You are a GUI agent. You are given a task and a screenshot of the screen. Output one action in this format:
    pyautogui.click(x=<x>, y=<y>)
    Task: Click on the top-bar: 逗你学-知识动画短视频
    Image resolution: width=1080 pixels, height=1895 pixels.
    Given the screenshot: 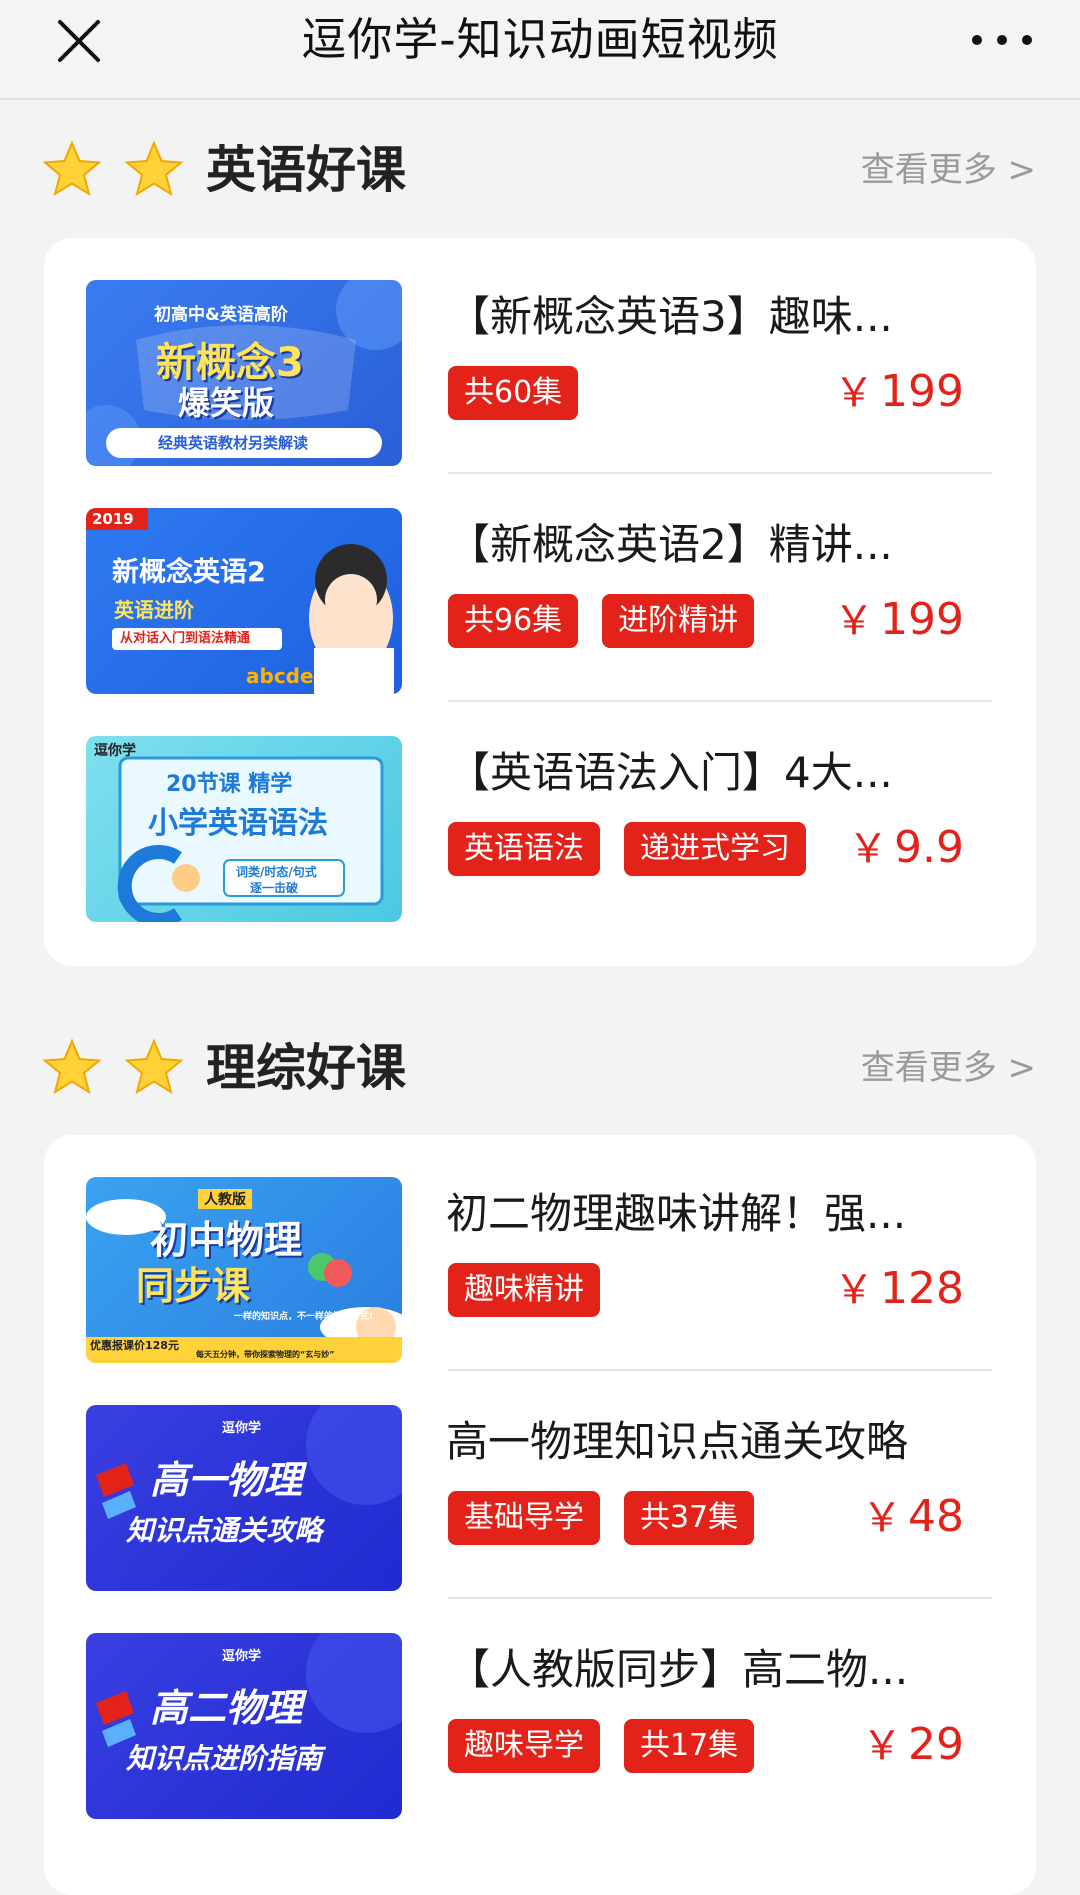 What is the action you would take?
    pyautogui.click(x=540, y=50)
    